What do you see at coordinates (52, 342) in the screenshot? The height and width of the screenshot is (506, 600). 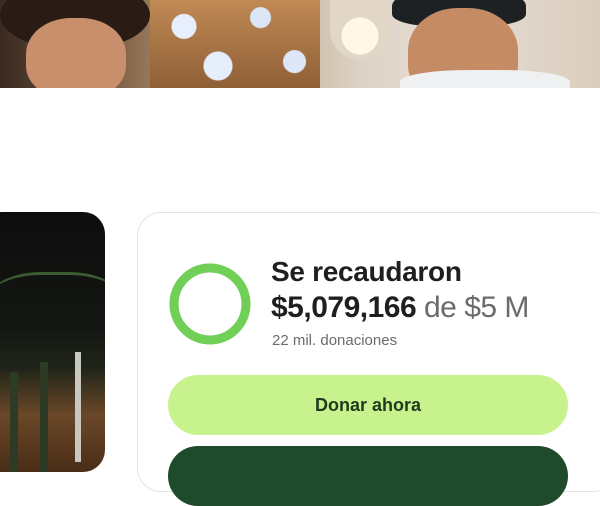 I see `media-thumbnail` at bounding box center [52, 342].